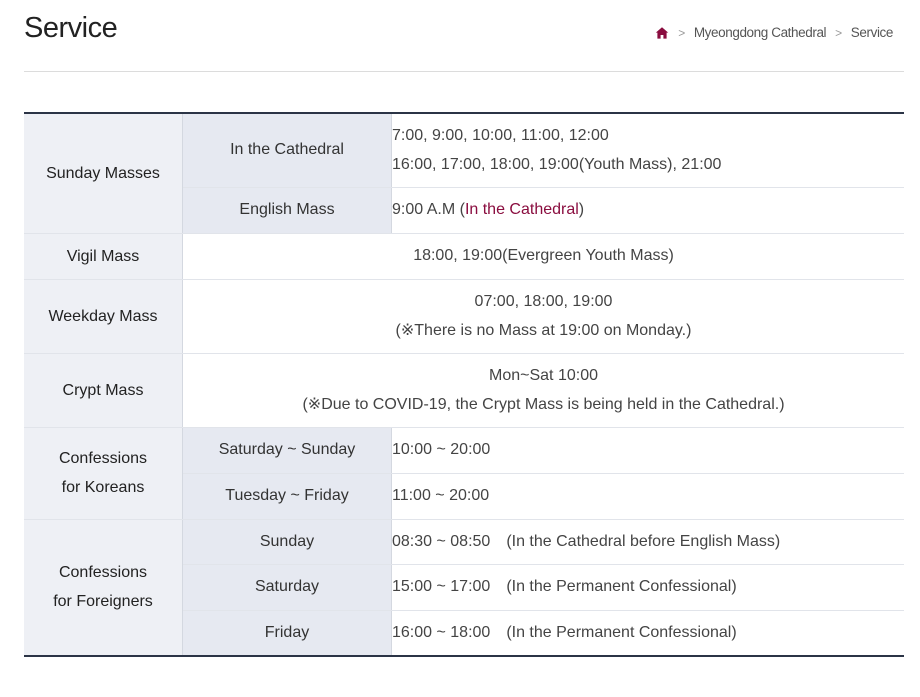 The height and width of the screenshot is (697, 920). Describe the element at coordinates (287, 496) in the screenshot. I see `sub-label-day: Tuesday ~ Friday` at that location.